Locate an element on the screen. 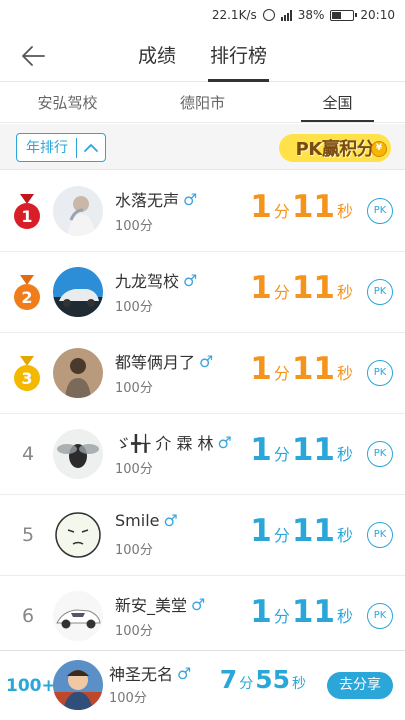  ranking-row: 4 ゞ╋╁ 介 霖 林 ♂ 100分 1 分 11 秒 PK is located at coordinates (202, 454).